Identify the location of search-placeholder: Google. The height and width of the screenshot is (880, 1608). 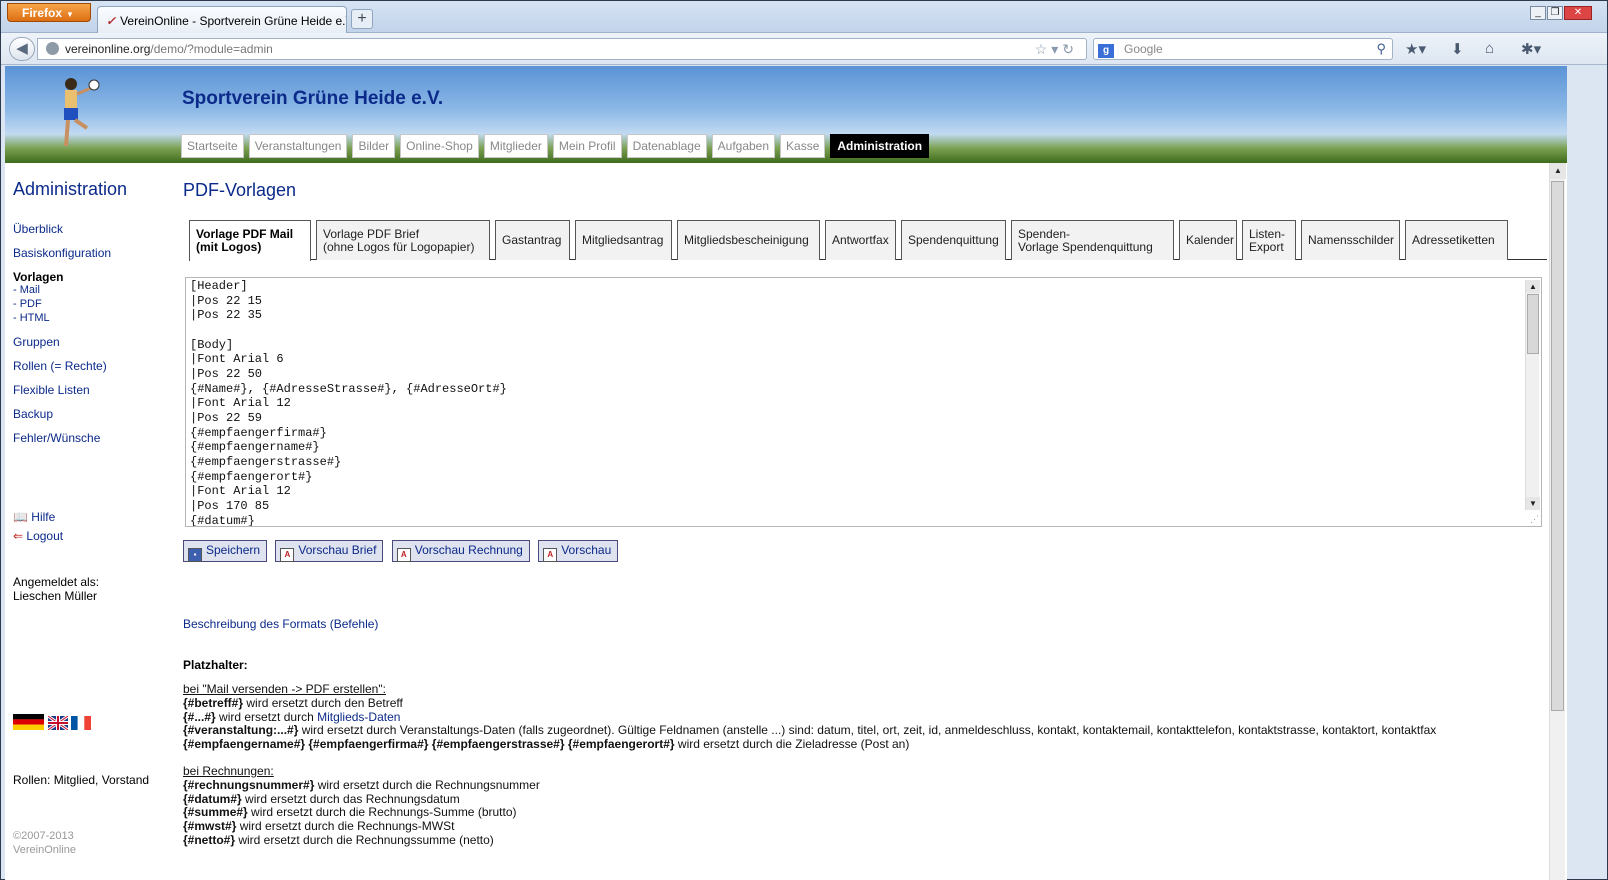
(1143, 49).